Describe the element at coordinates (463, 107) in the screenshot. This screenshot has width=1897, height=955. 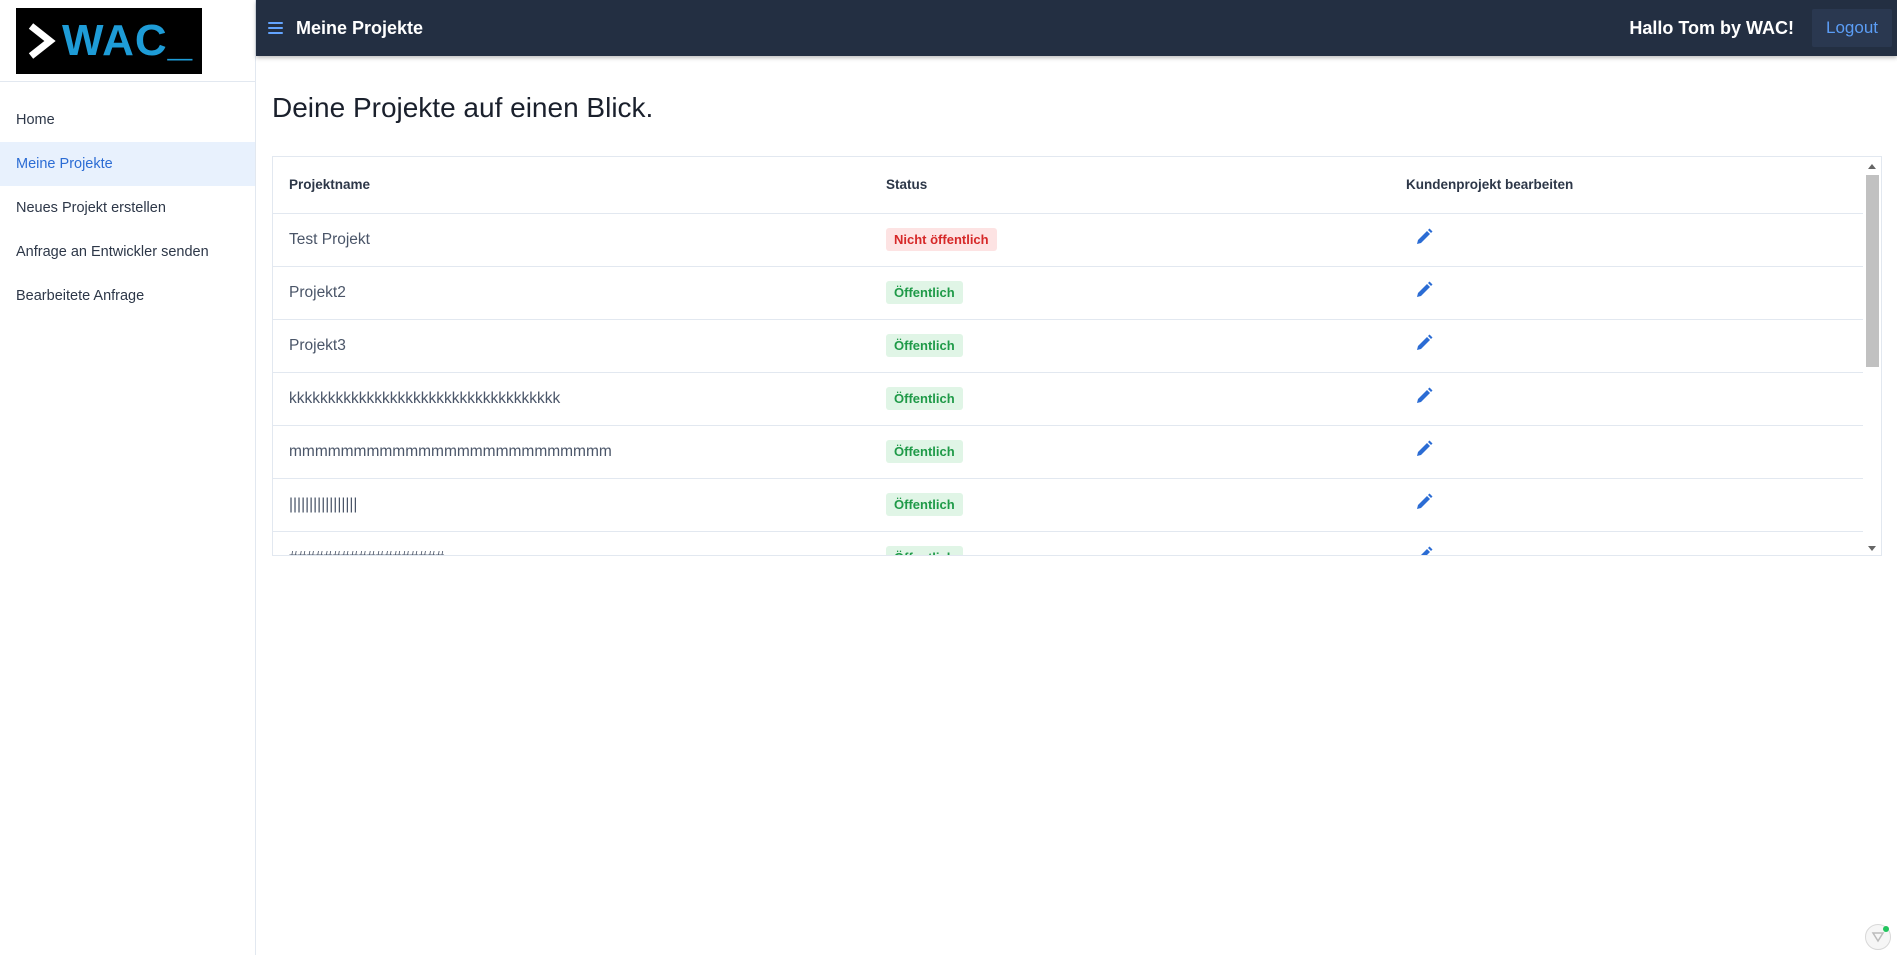
I see `page-title: Deine Projekte auf einen Blick.` at that location.